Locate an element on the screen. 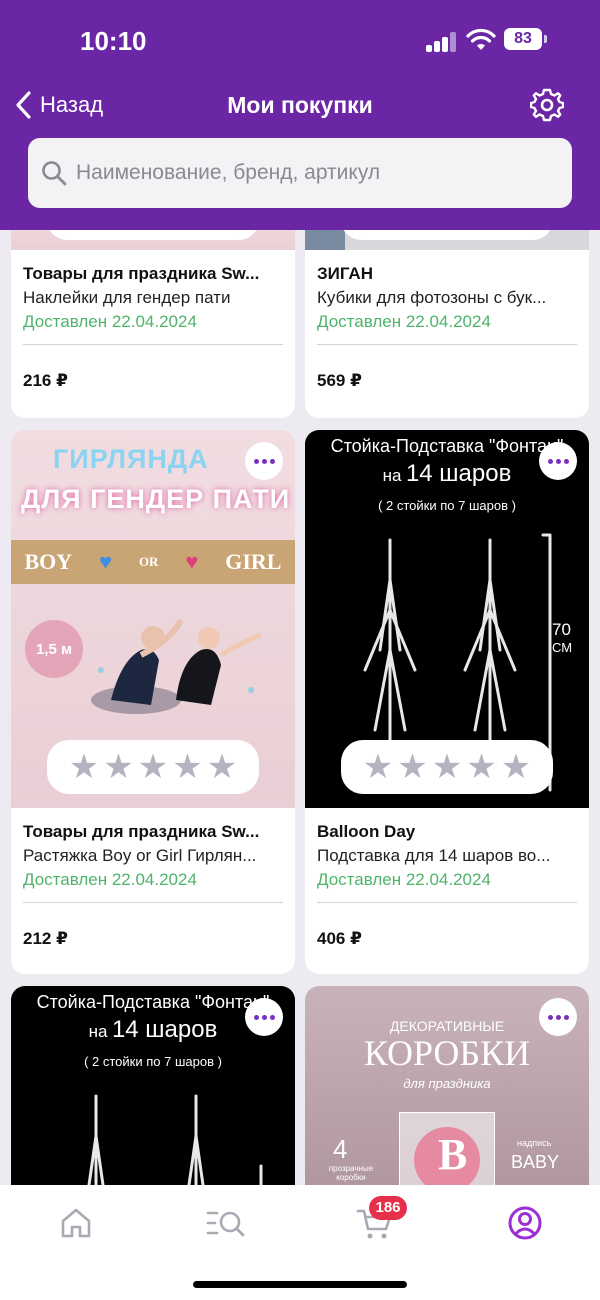  search-icon is located at coordinates (54, 173).